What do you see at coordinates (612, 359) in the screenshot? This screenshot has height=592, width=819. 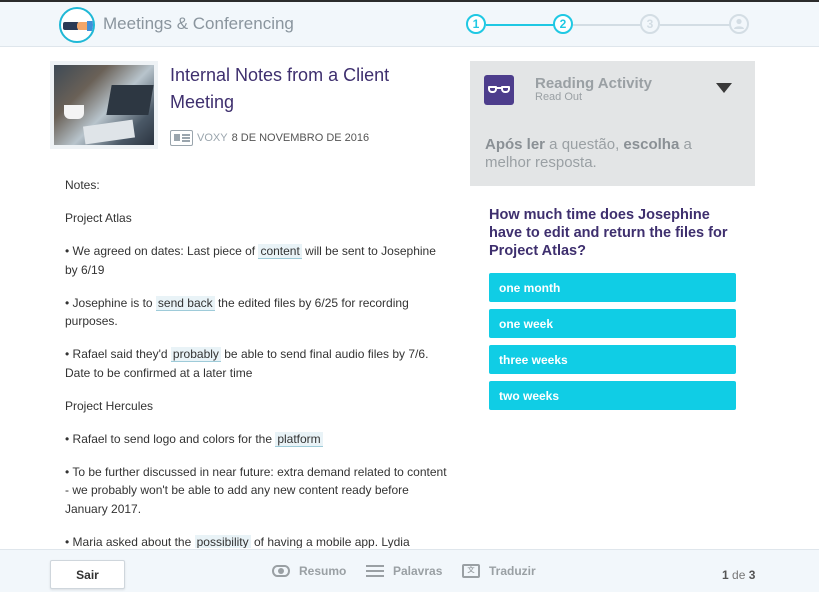 I see `answer-option-three-weeks: three weeks` at bounding box center [612, 359].